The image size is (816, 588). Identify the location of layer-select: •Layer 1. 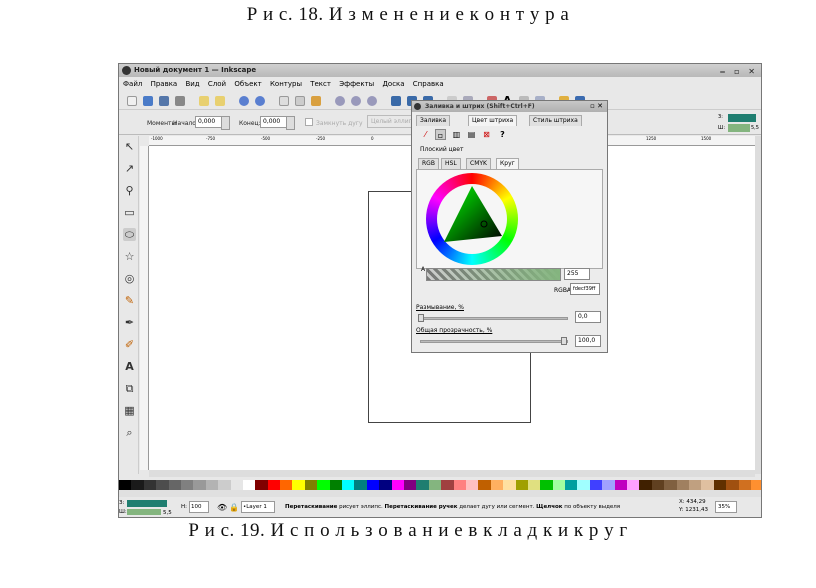
(258, 507).